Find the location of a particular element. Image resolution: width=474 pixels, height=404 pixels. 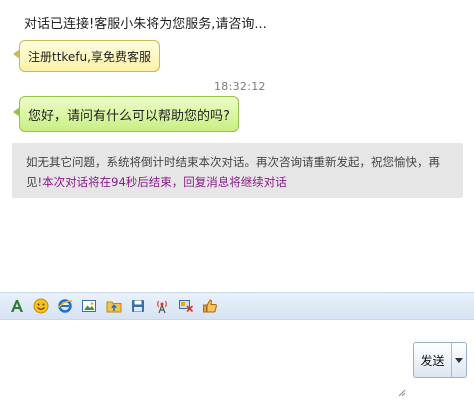

message-text: 您好，请问有什么可以帮助您的吗? is located at coordinates (129, 116).